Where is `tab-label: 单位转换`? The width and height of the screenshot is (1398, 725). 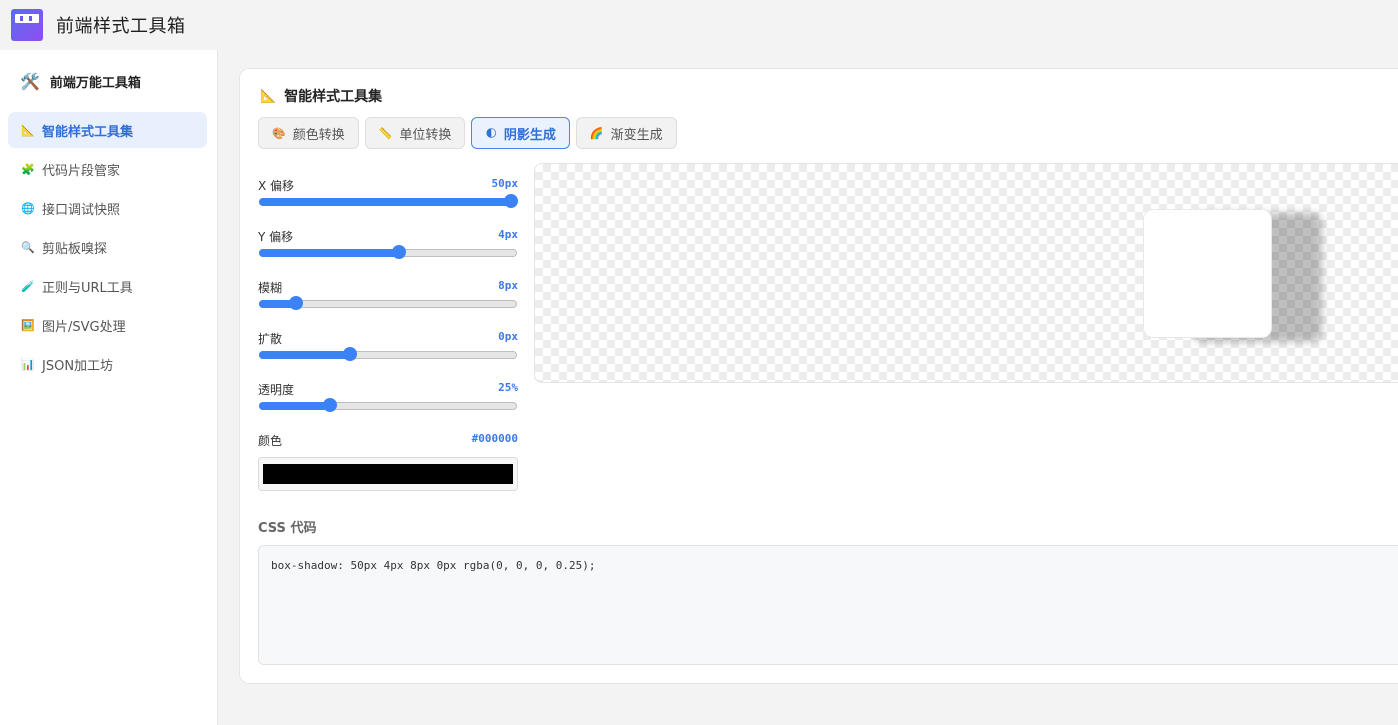 tab-label: 单位转换 is located at coordinates (425, 135).